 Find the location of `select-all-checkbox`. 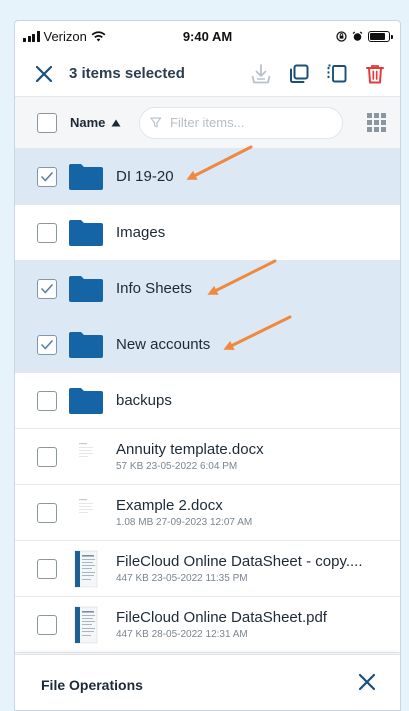

select-all-checkbox is located at coordinates (47, 122).